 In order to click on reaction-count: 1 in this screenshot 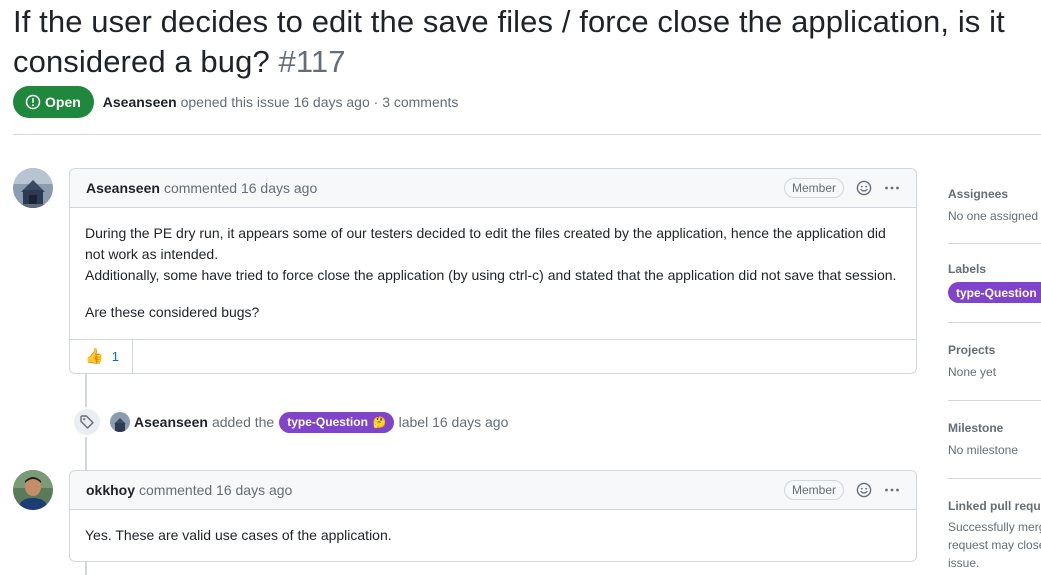, I will do `click(115, 356)`.